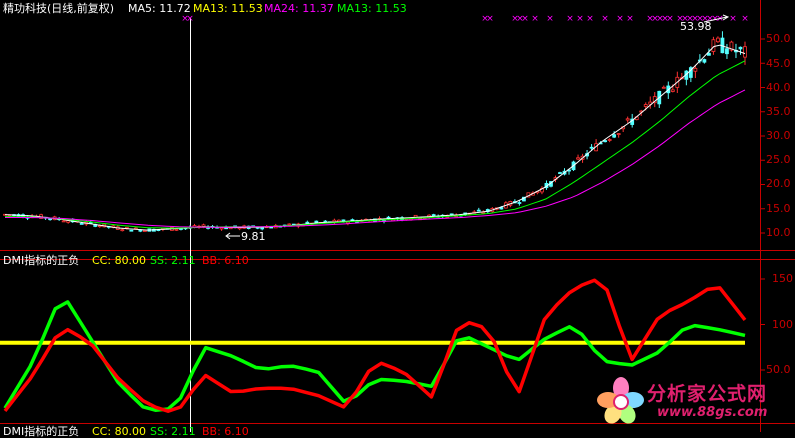 This screenshot has height=438, width=795. I want to click on dmi-tick: 150, so click(782, 278).